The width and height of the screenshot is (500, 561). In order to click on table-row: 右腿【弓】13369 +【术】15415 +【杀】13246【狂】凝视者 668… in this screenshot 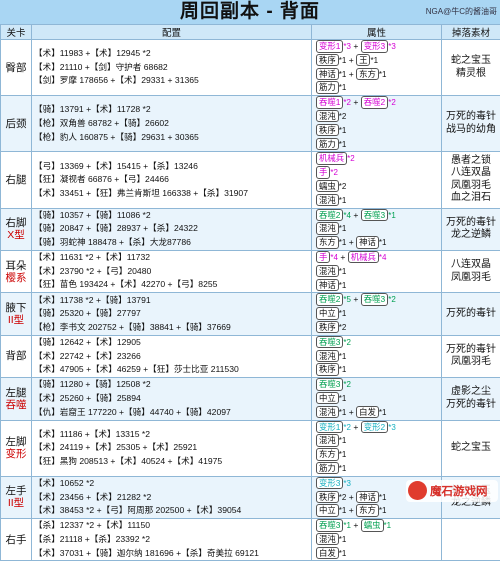, I will do `click(250, 180)`.